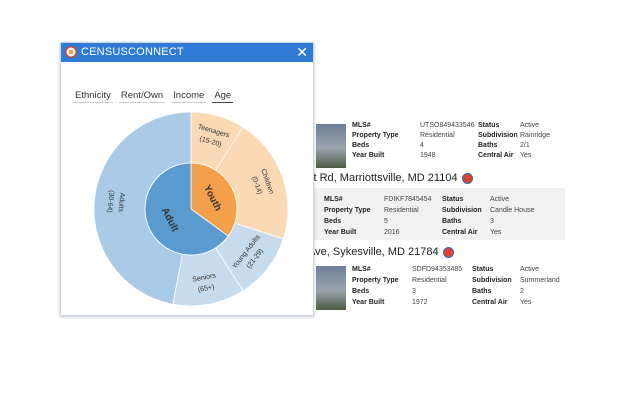 This screenshot has height=400, width=640. What do you see at coordinates (420, 302) in the screenshot?
I see `field-value: 1972` at bounding box center [420, 302].